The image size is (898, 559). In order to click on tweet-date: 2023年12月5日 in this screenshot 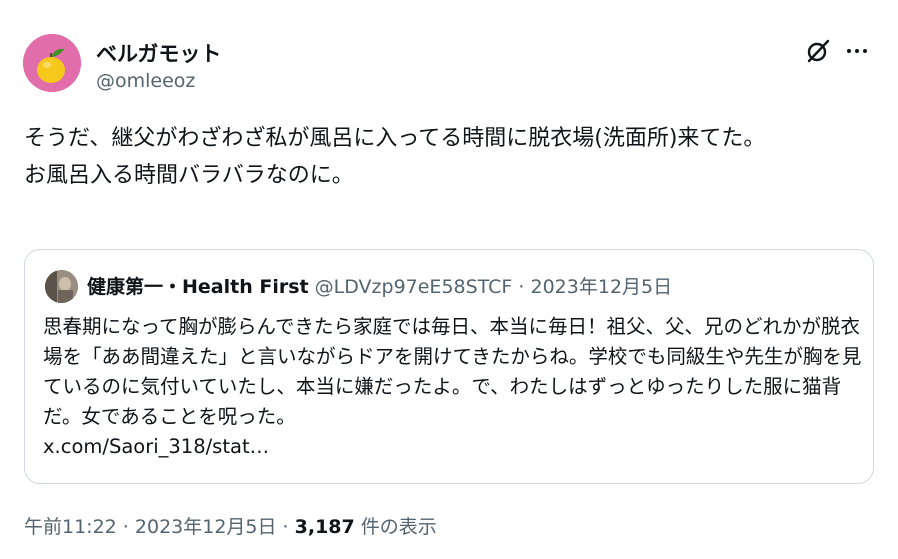, I will do `click(206, 527)`.